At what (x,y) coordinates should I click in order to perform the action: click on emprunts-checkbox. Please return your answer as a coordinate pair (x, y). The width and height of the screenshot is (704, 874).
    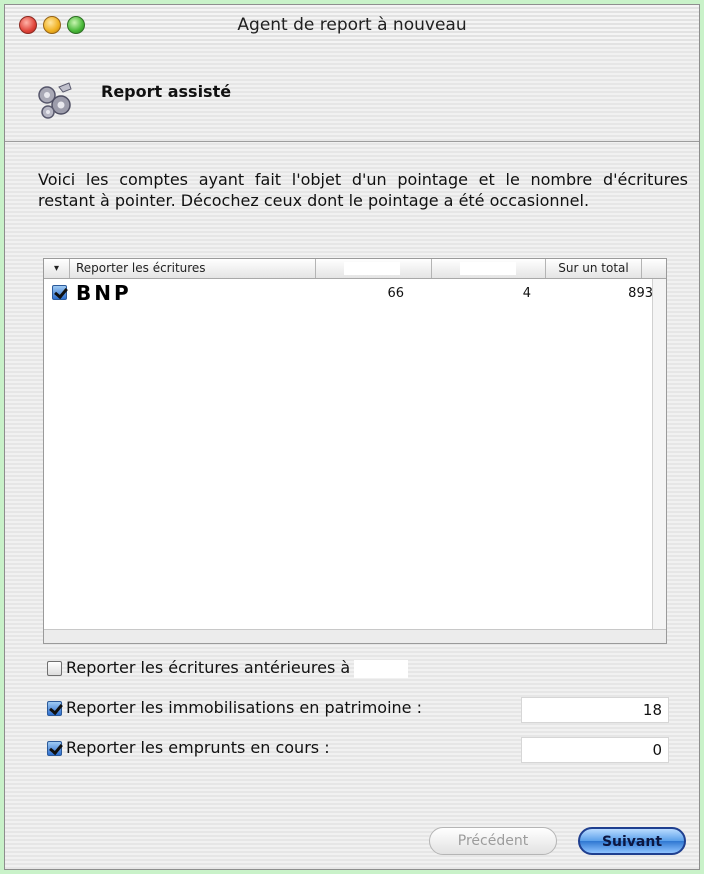
    Looking at the image, I should click on (54, 748).